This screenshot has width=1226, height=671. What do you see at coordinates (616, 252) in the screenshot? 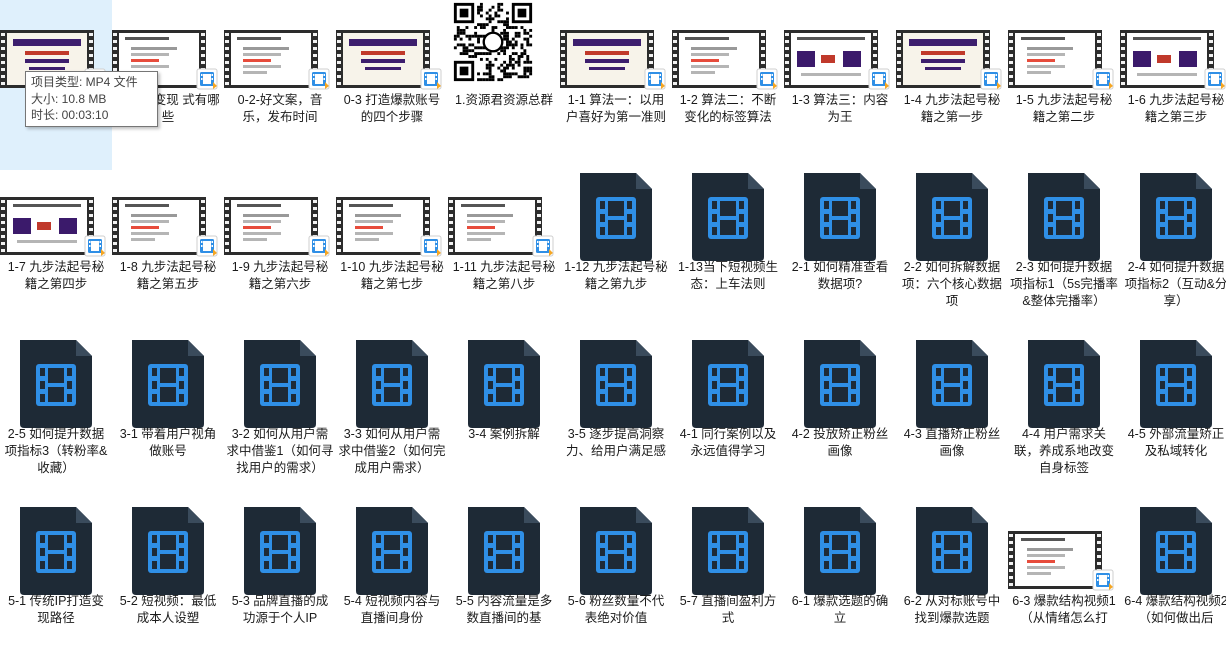
I see `file-item: 1-12 九步法起号秘籍之第九步` at bounding box center [616, 252].